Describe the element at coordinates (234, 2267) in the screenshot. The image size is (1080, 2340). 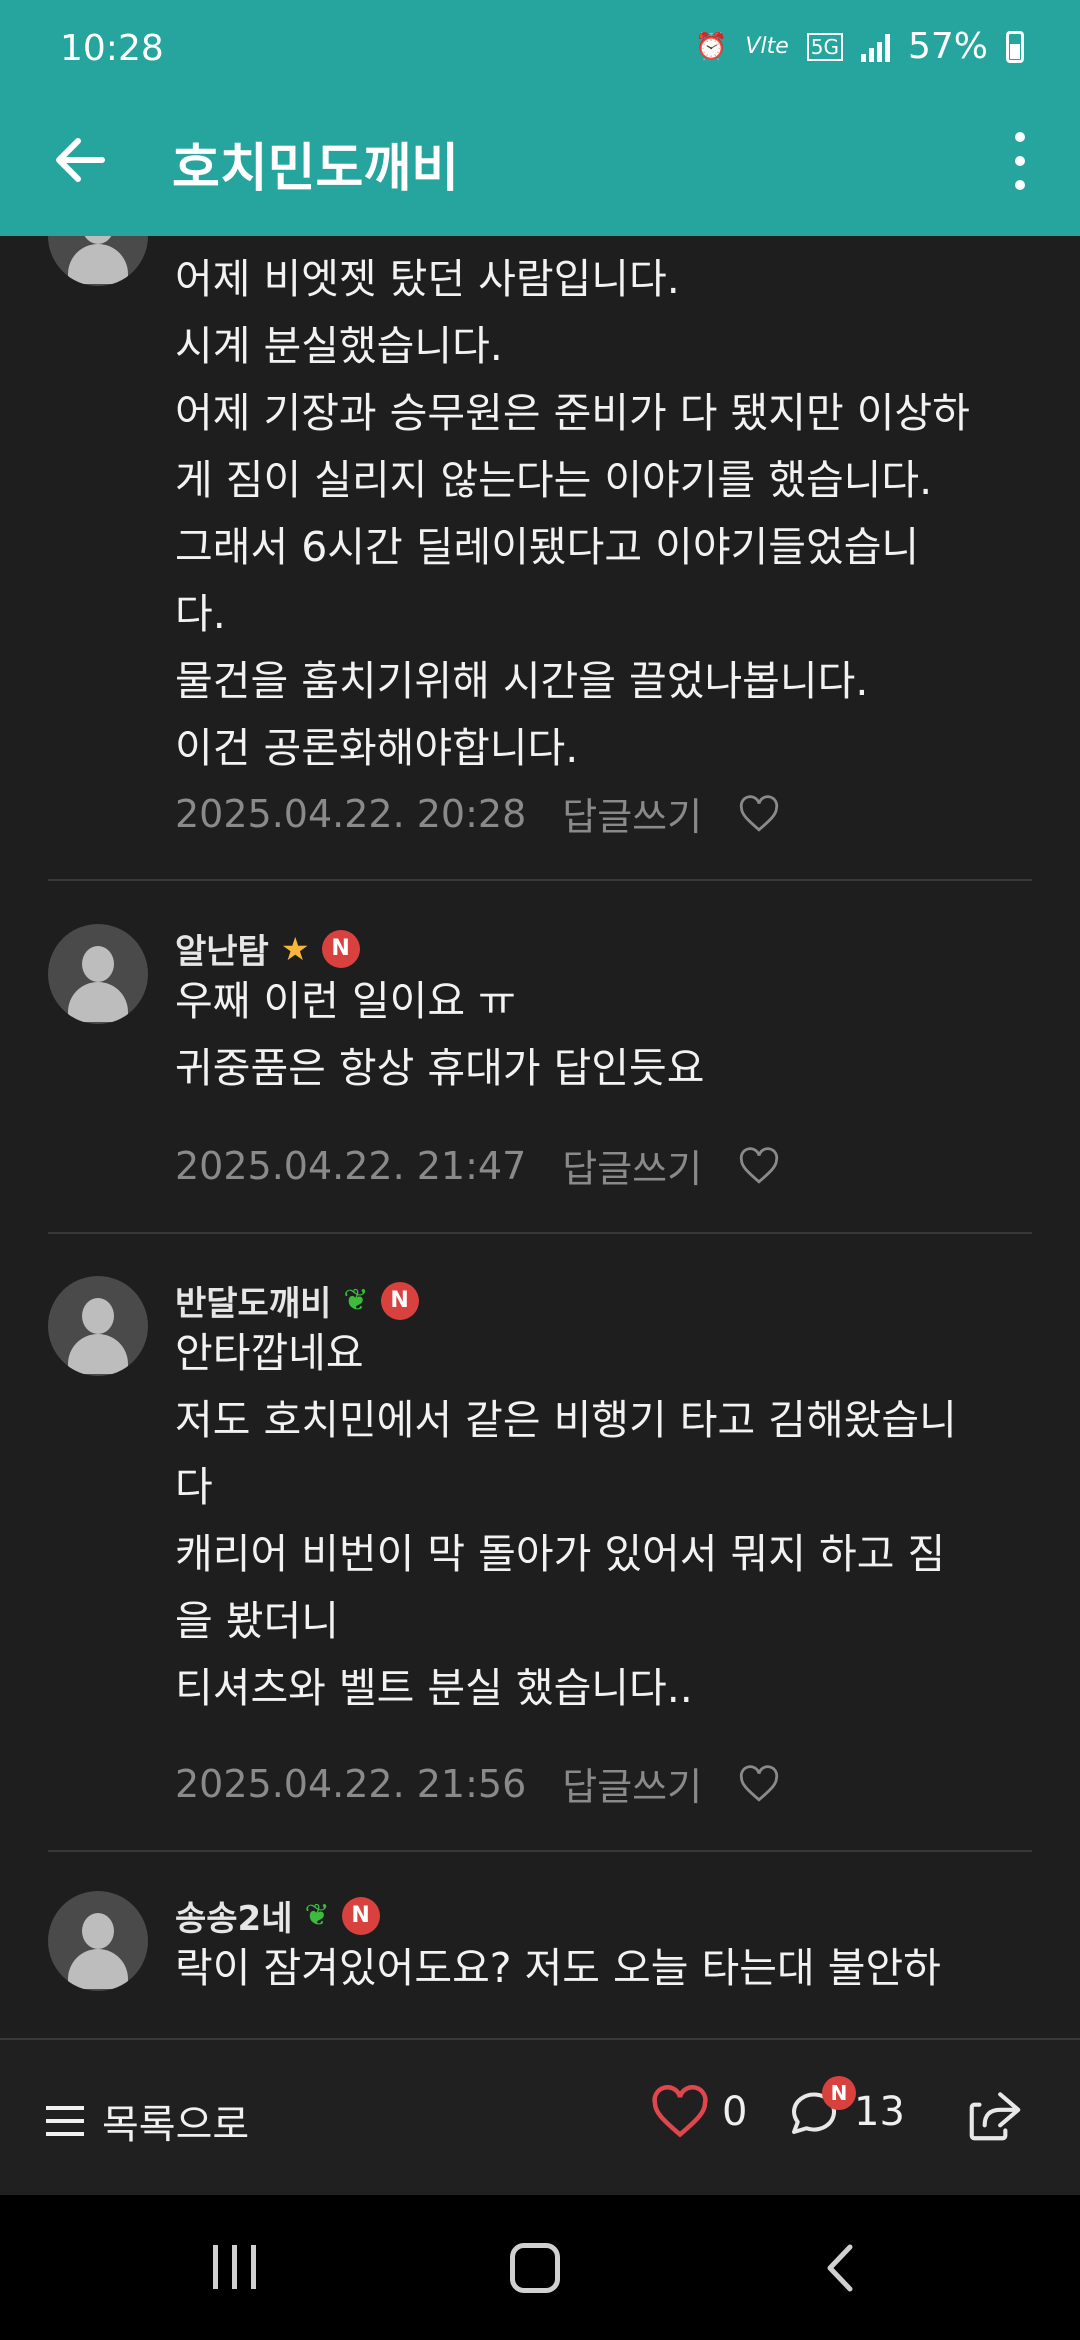
I see `recent-apps-button` at that location.